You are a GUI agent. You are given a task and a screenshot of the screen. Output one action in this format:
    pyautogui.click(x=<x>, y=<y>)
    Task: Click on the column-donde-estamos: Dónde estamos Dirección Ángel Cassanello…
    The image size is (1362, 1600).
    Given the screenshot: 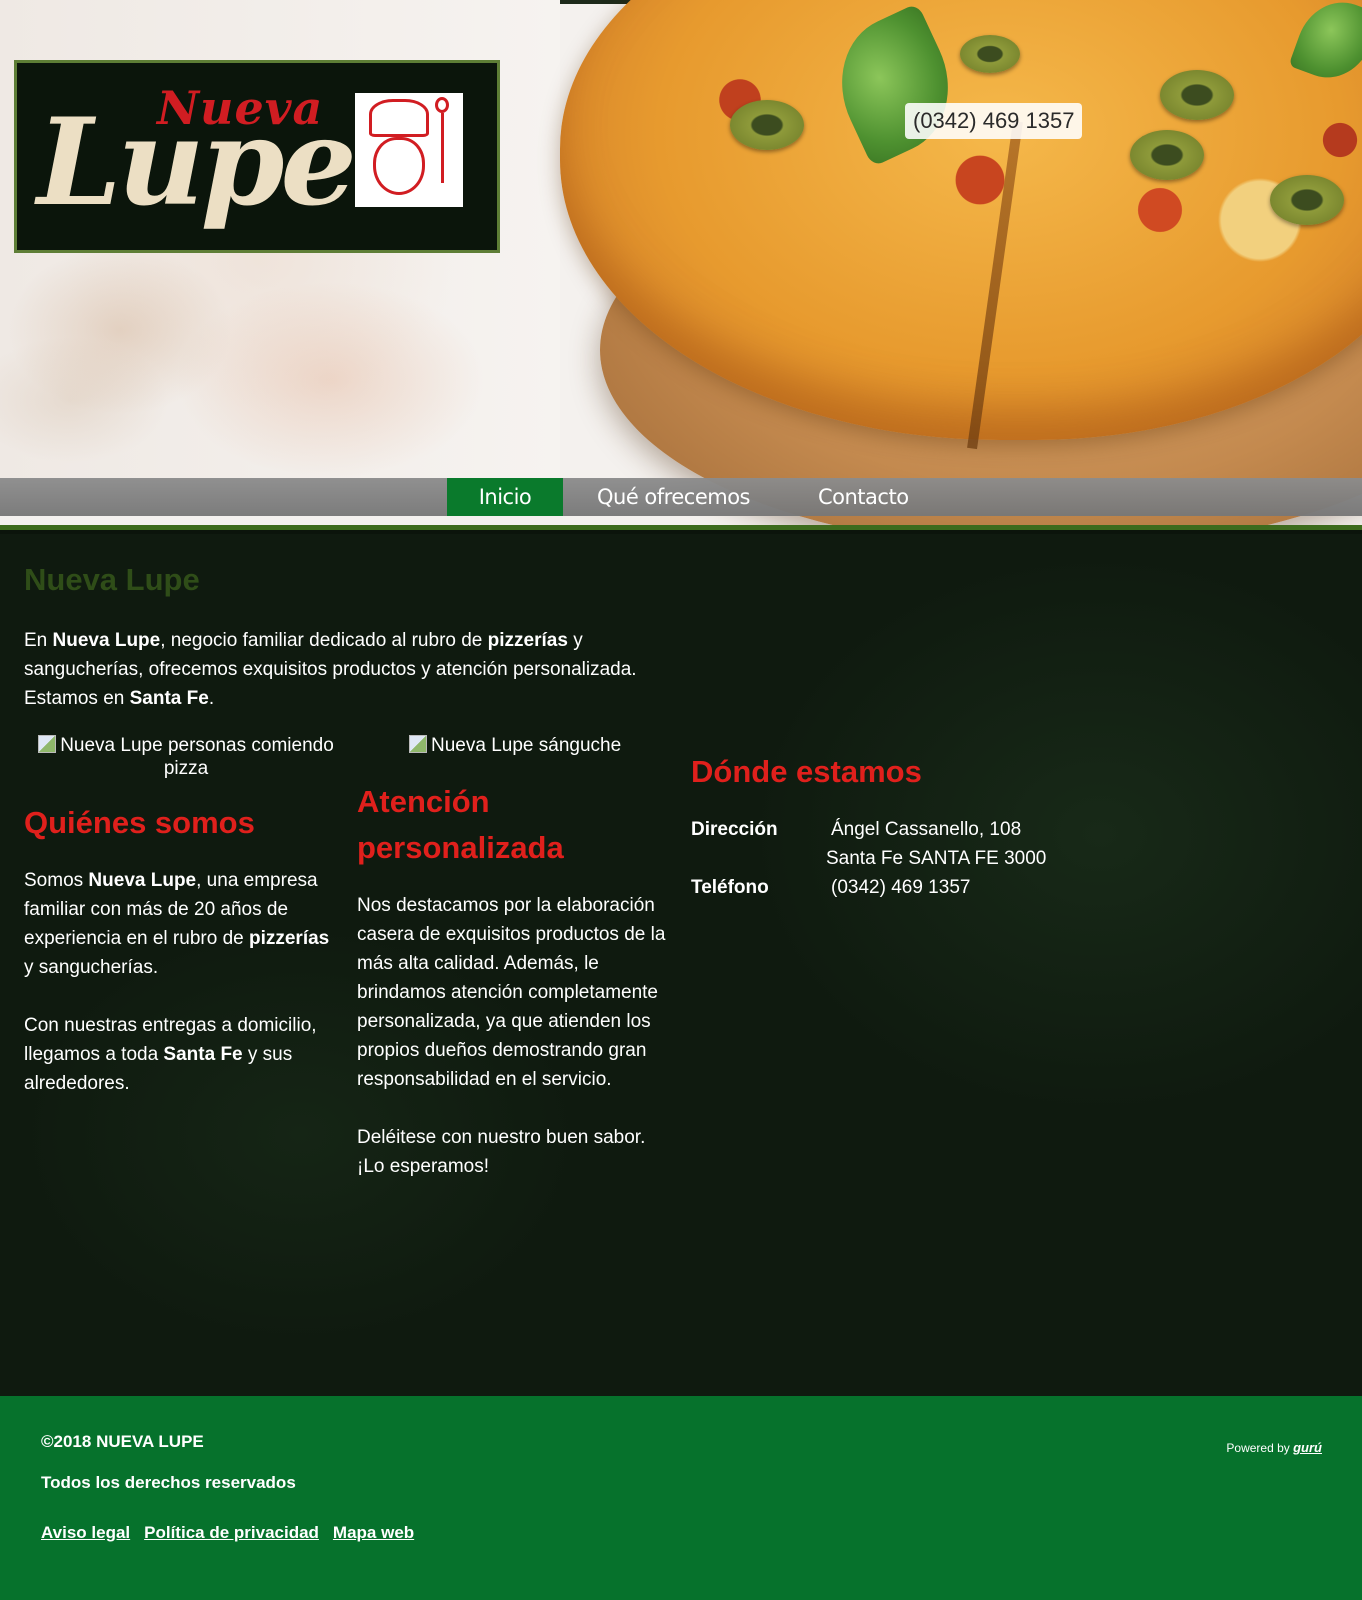 What is the action you would take?
    pyautogui.click(x=901, y=825)
    